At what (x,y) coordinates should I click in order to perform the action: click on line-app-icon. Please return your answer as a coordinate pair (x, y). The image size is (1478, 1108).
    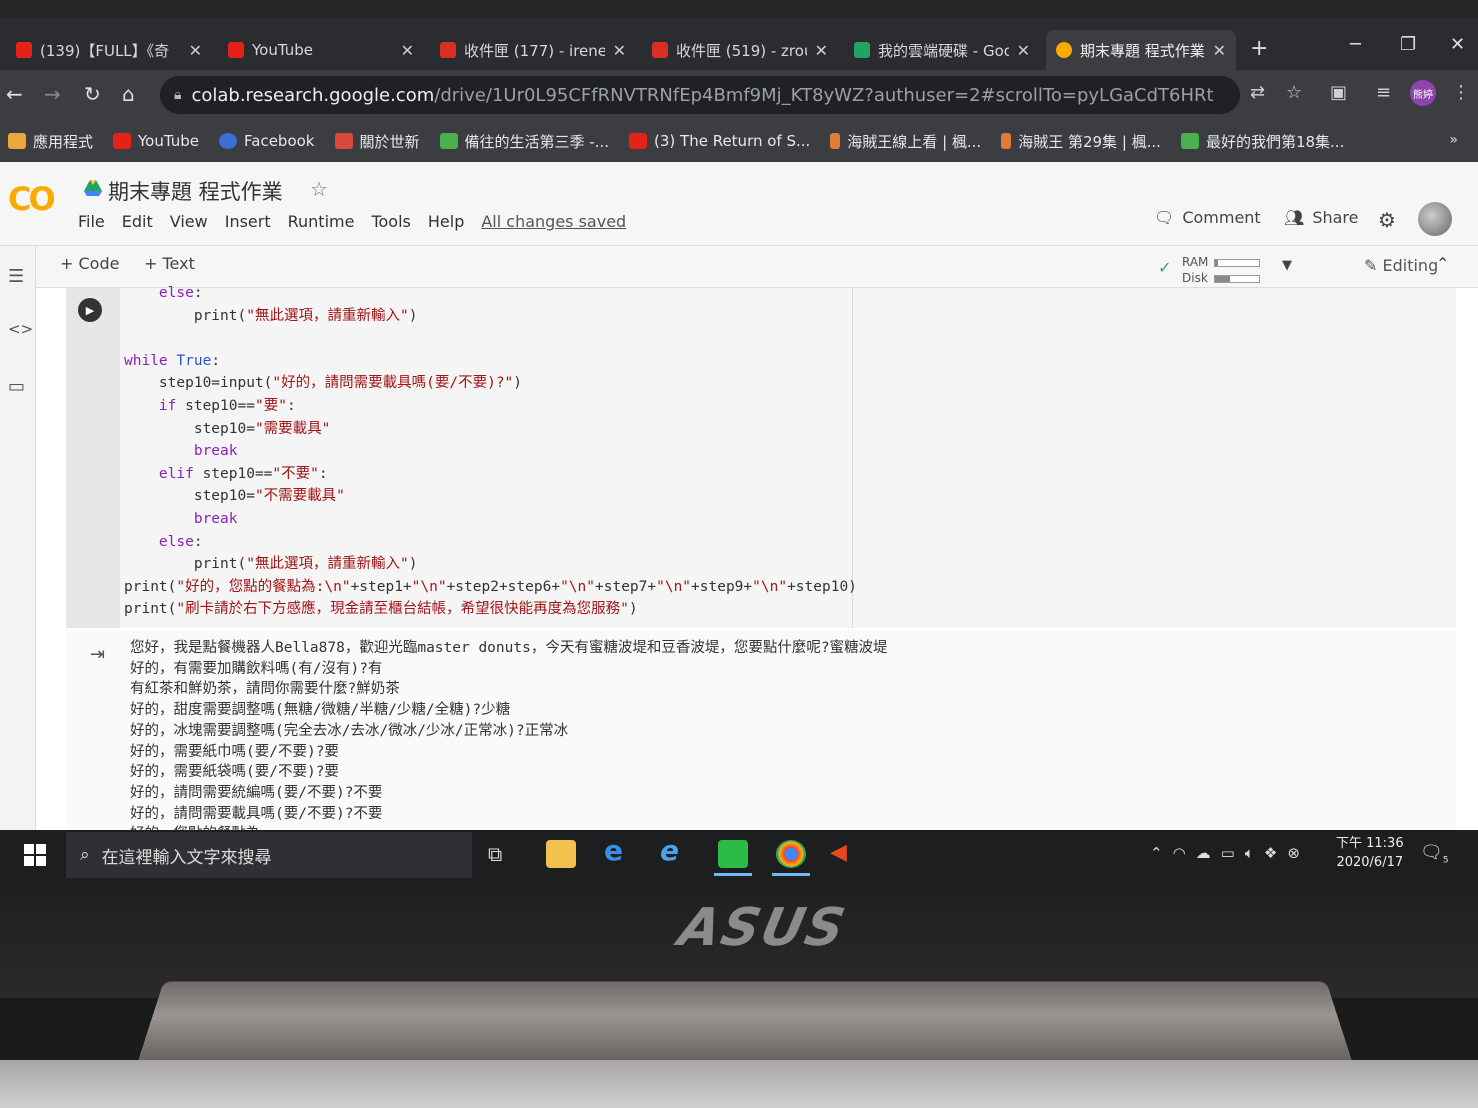
    Looking at the image, I should click on (733, 858).